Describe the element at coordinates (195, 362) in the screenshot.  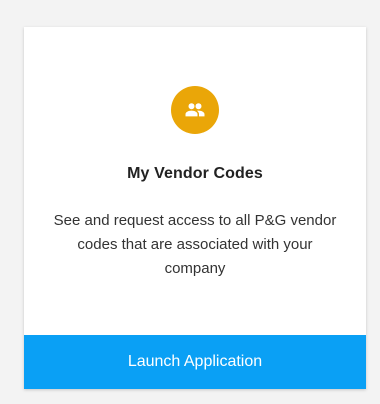
I see `launch-application-button: Launch Application` at that location.